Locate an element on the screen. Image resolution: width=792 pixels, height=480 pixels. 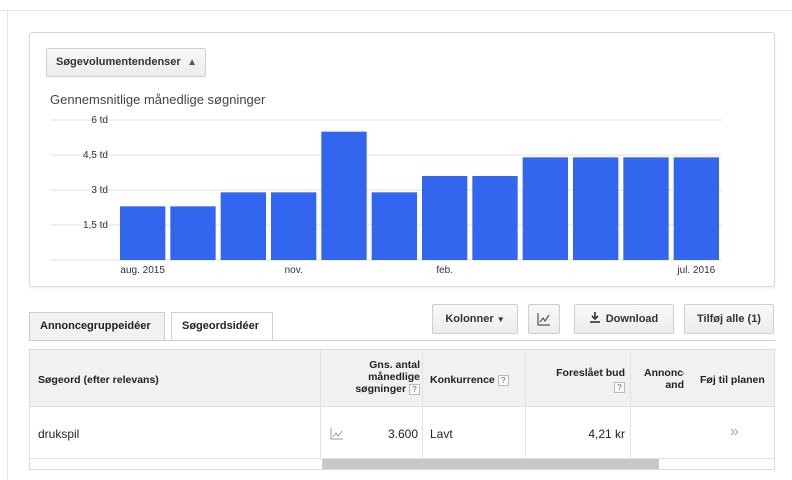
y-tick-label: 6 td is located at coordinates (99, 120).